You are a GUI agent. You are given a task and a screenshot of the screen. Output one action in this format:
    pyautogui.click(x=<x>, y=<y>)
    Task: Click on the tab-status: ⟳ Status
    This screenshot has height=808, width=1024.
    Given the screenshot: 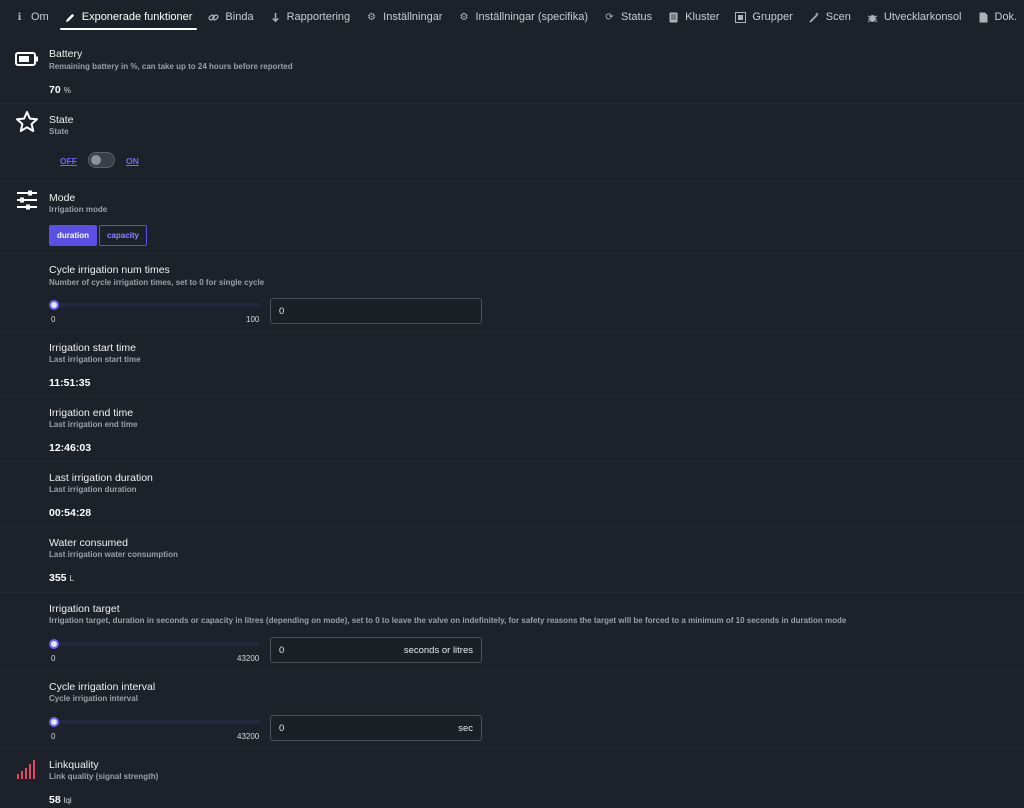 What is the action you would take?
    pyautogui.click(x=628, y=17)
    